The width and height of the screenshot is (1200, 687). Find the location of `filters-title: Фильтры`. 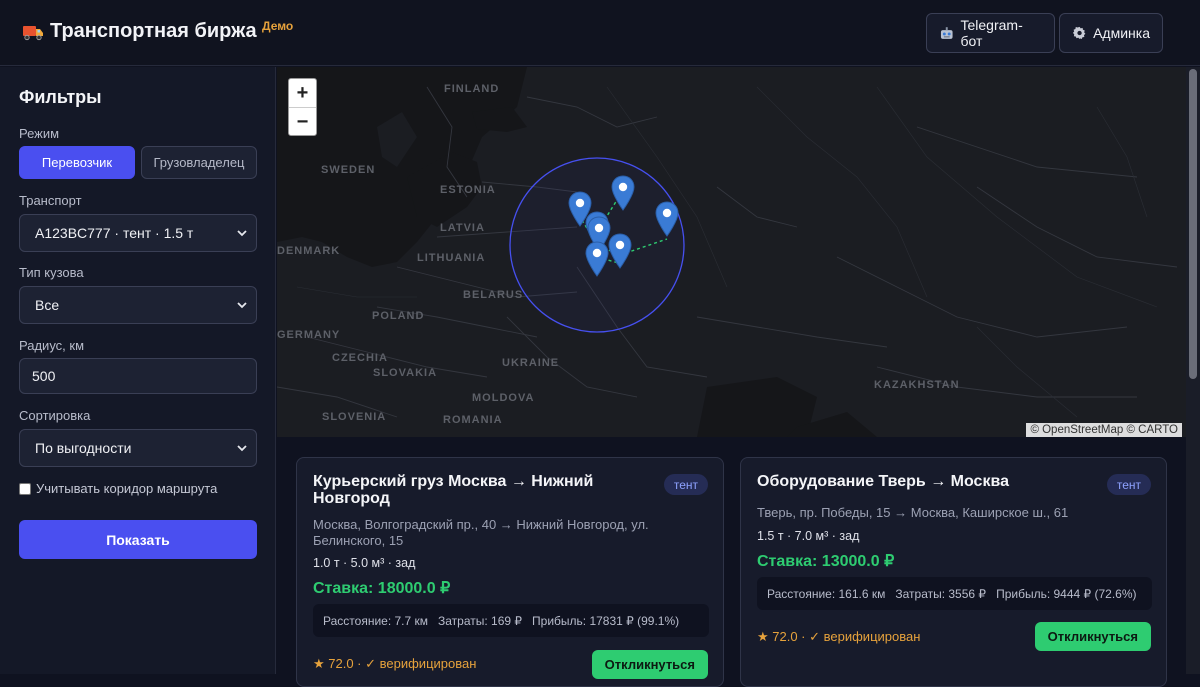

filters-title: Фильтры is located at coordinates (60, 97).